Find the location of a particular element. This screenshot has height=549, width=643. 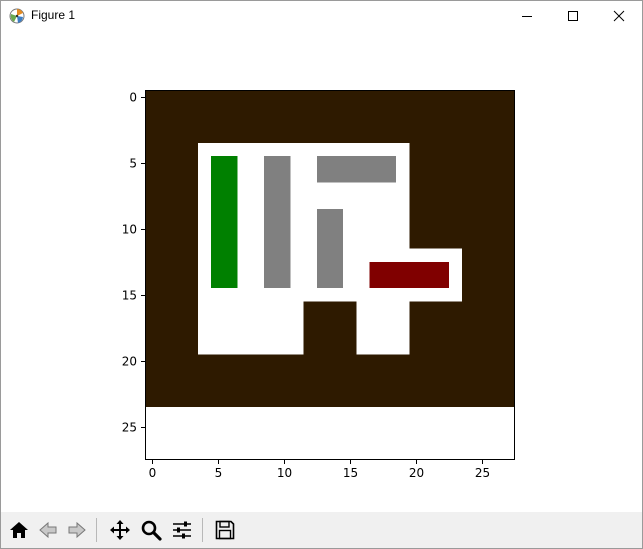

y-tick-label: 25 is located at coordinates (129, 428).